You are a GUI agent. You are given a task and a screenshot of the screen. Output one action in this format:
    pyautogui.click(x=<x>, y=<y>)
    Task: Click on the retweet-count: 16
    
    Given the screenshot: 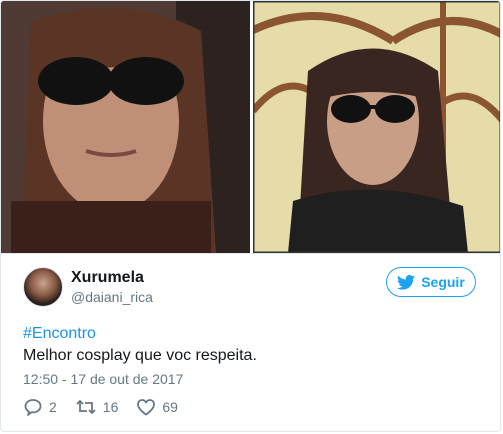 What is the action you would take?
    pyautogui.click(x=110, y=407)
    